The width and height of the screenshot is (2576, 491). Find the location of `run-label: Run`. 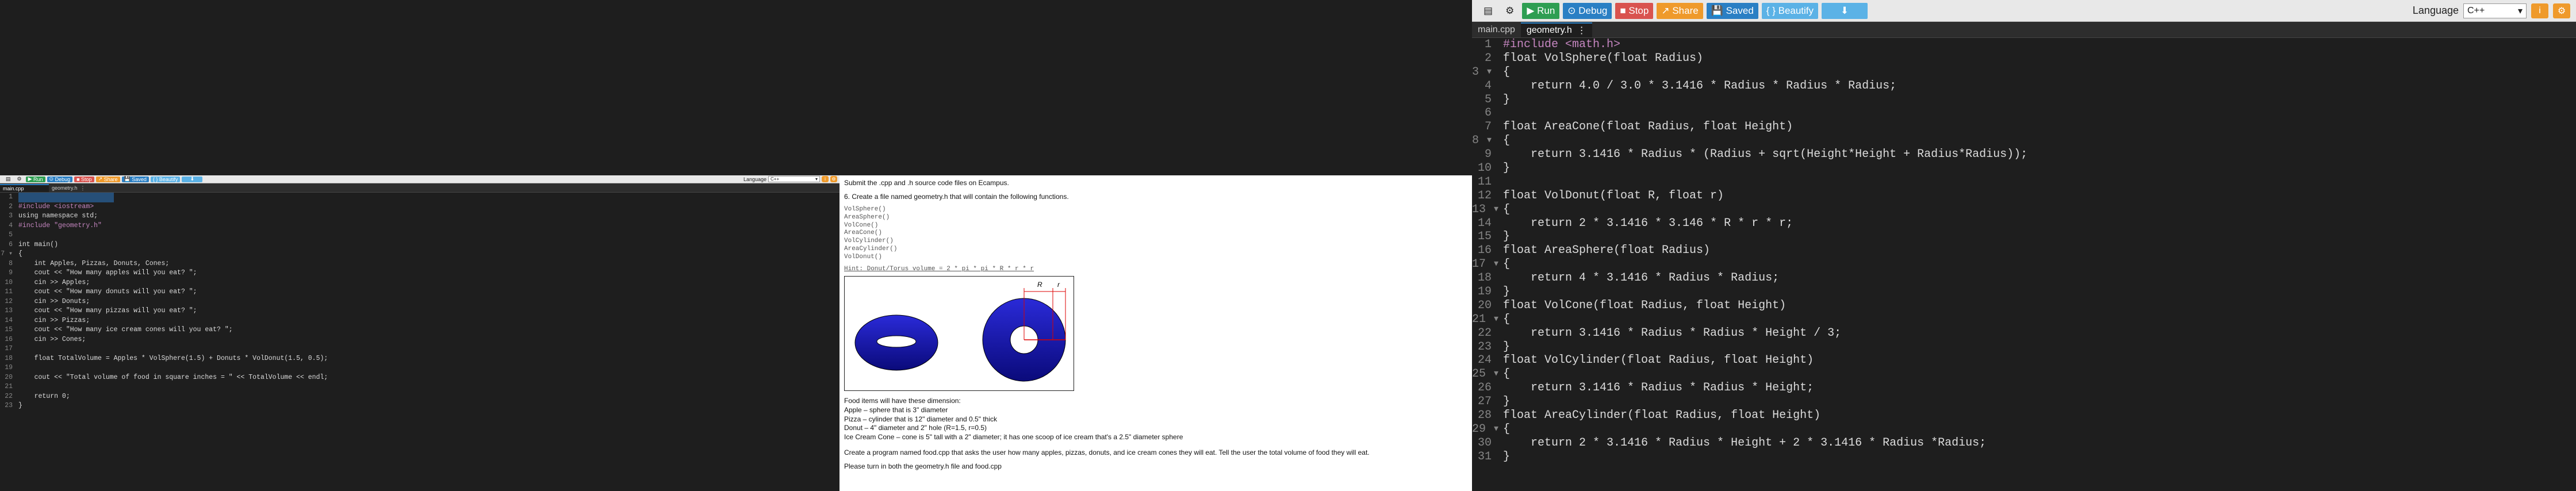

run-label: Run is located at coordinates (1546, 10).